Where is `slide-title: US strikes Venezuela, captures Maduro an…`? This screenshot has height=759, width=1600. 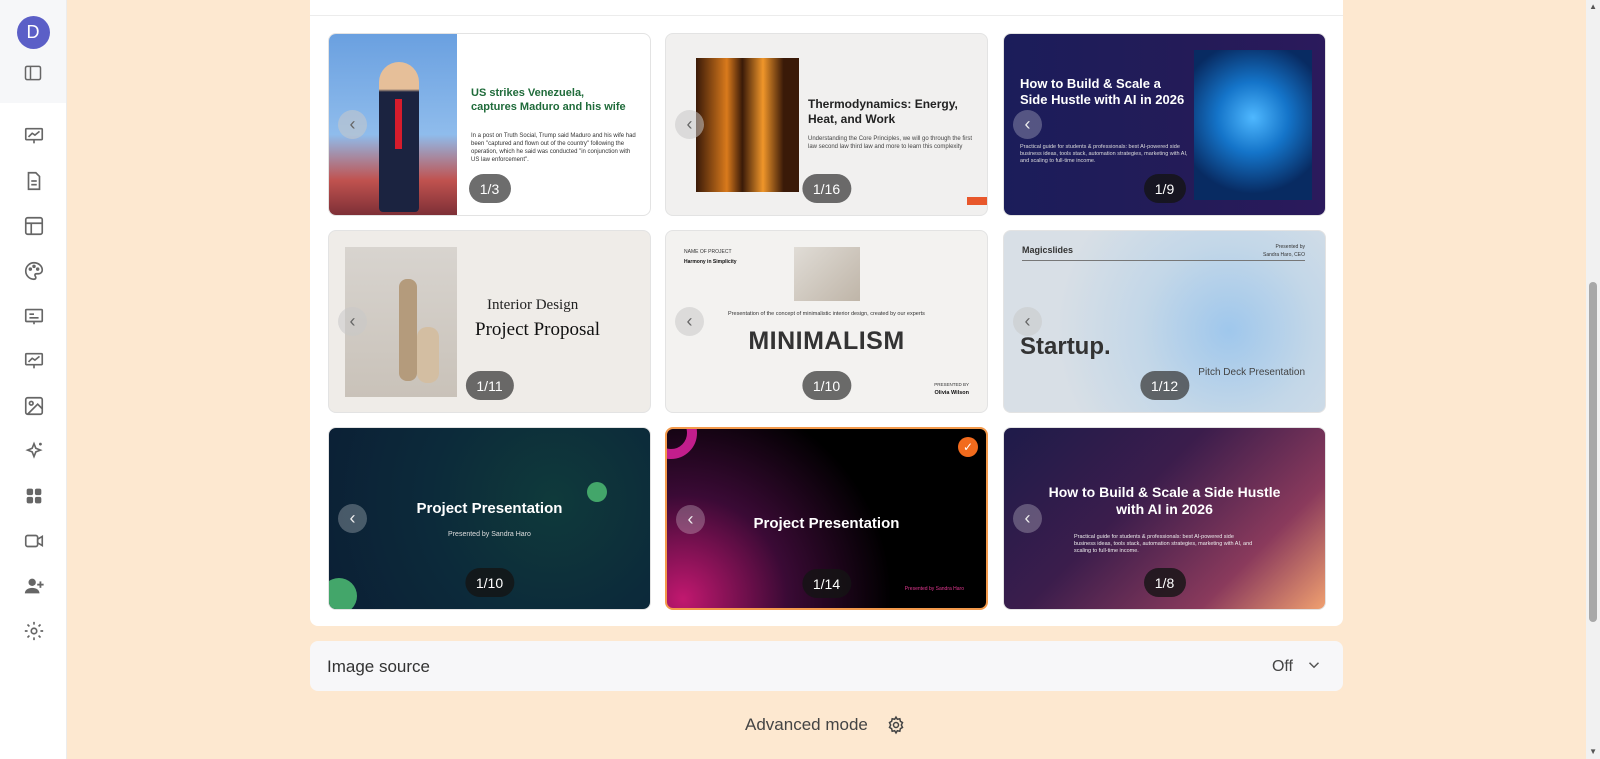
slide-title: US strikes Venezuela, captures Maduro an… is located at coordinates (548, 100).